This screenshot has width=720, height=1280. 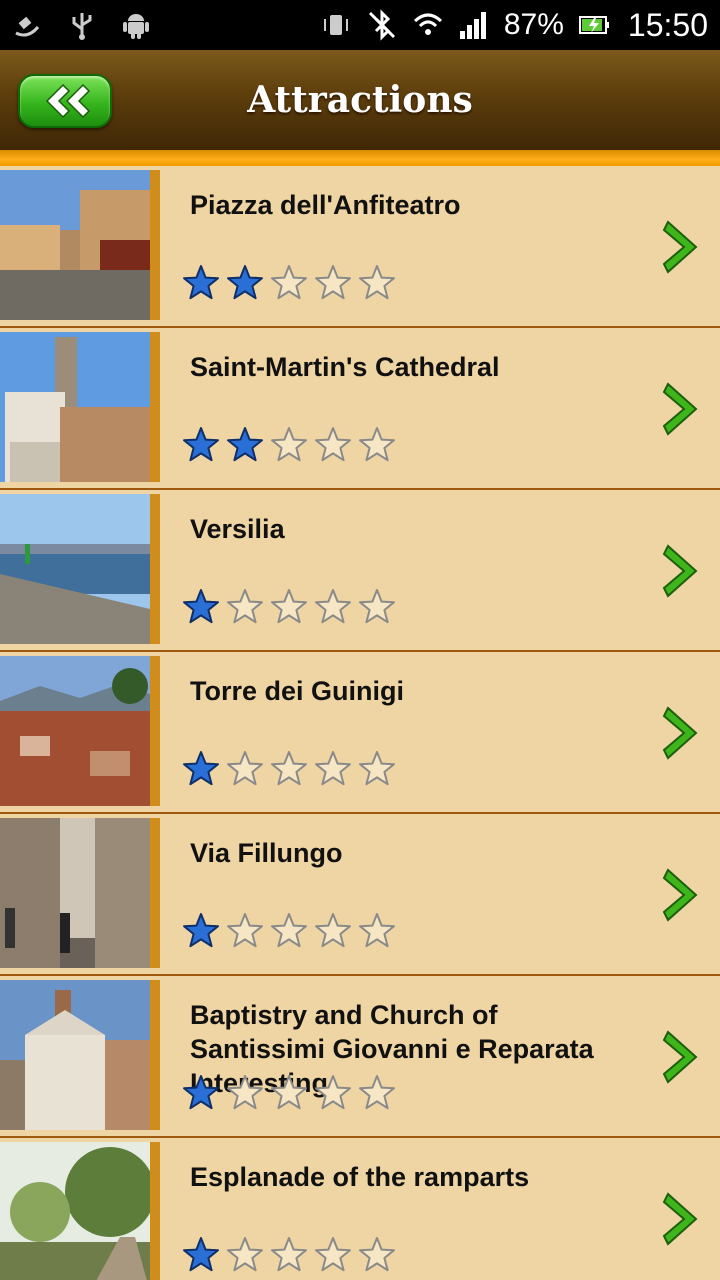 What do you see at coordinates (428, 25) in the screenshot?
I see `wifi-icon` at bounding box center [428, 25].